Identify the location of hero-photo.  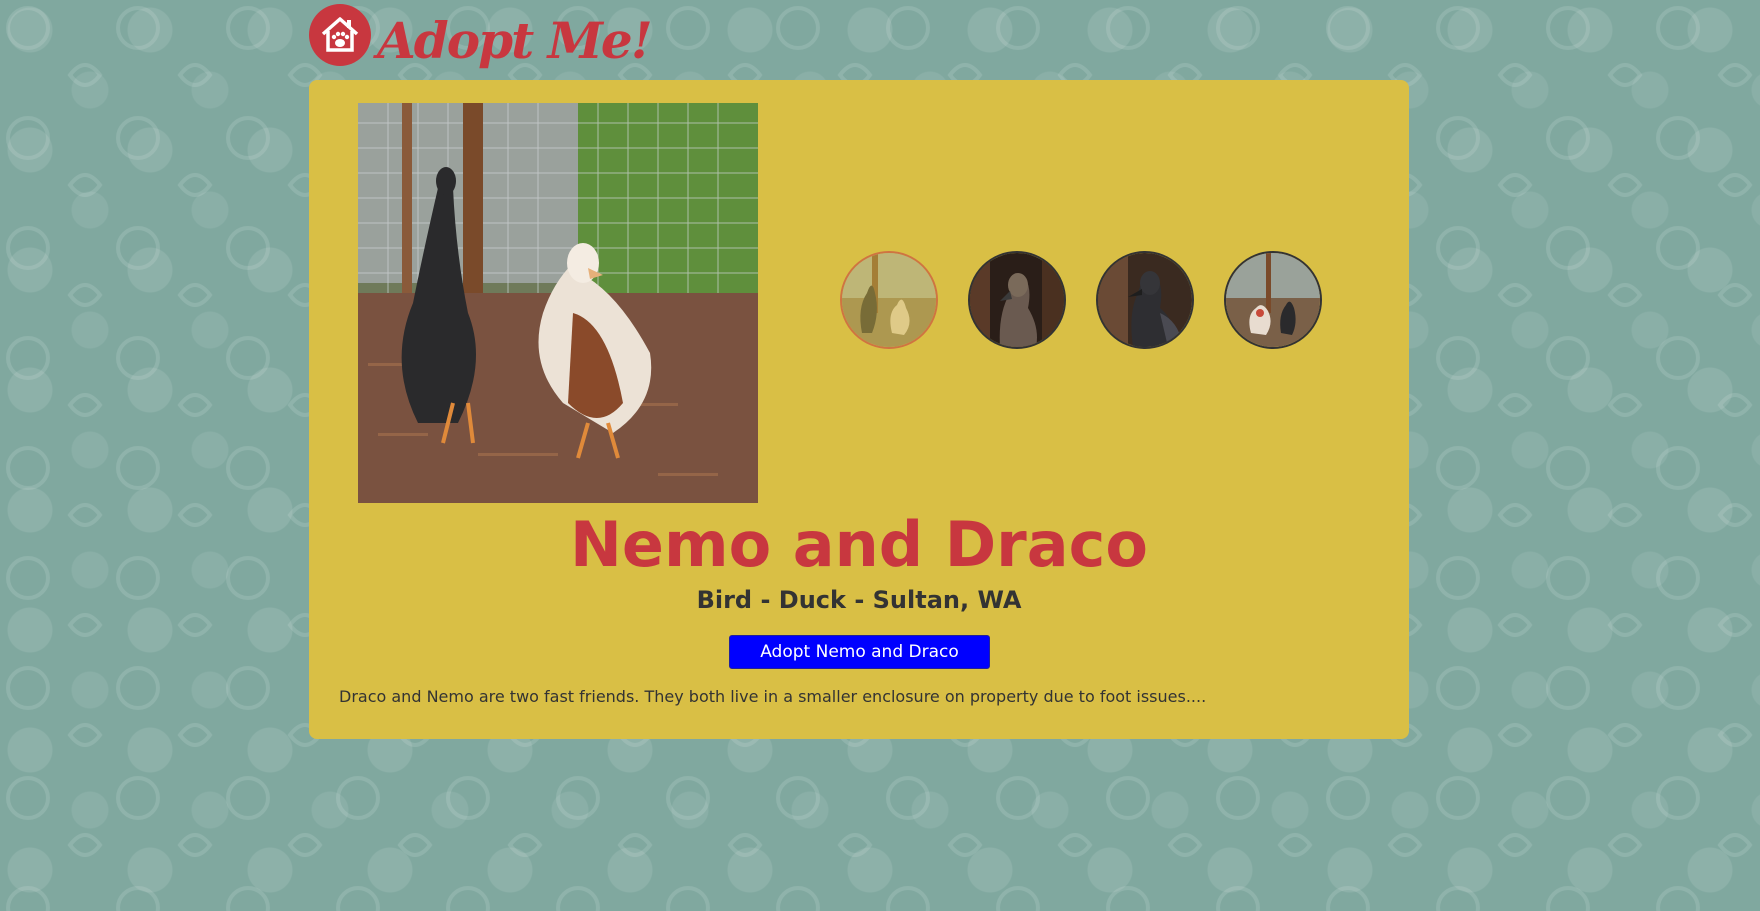
(558, 303).